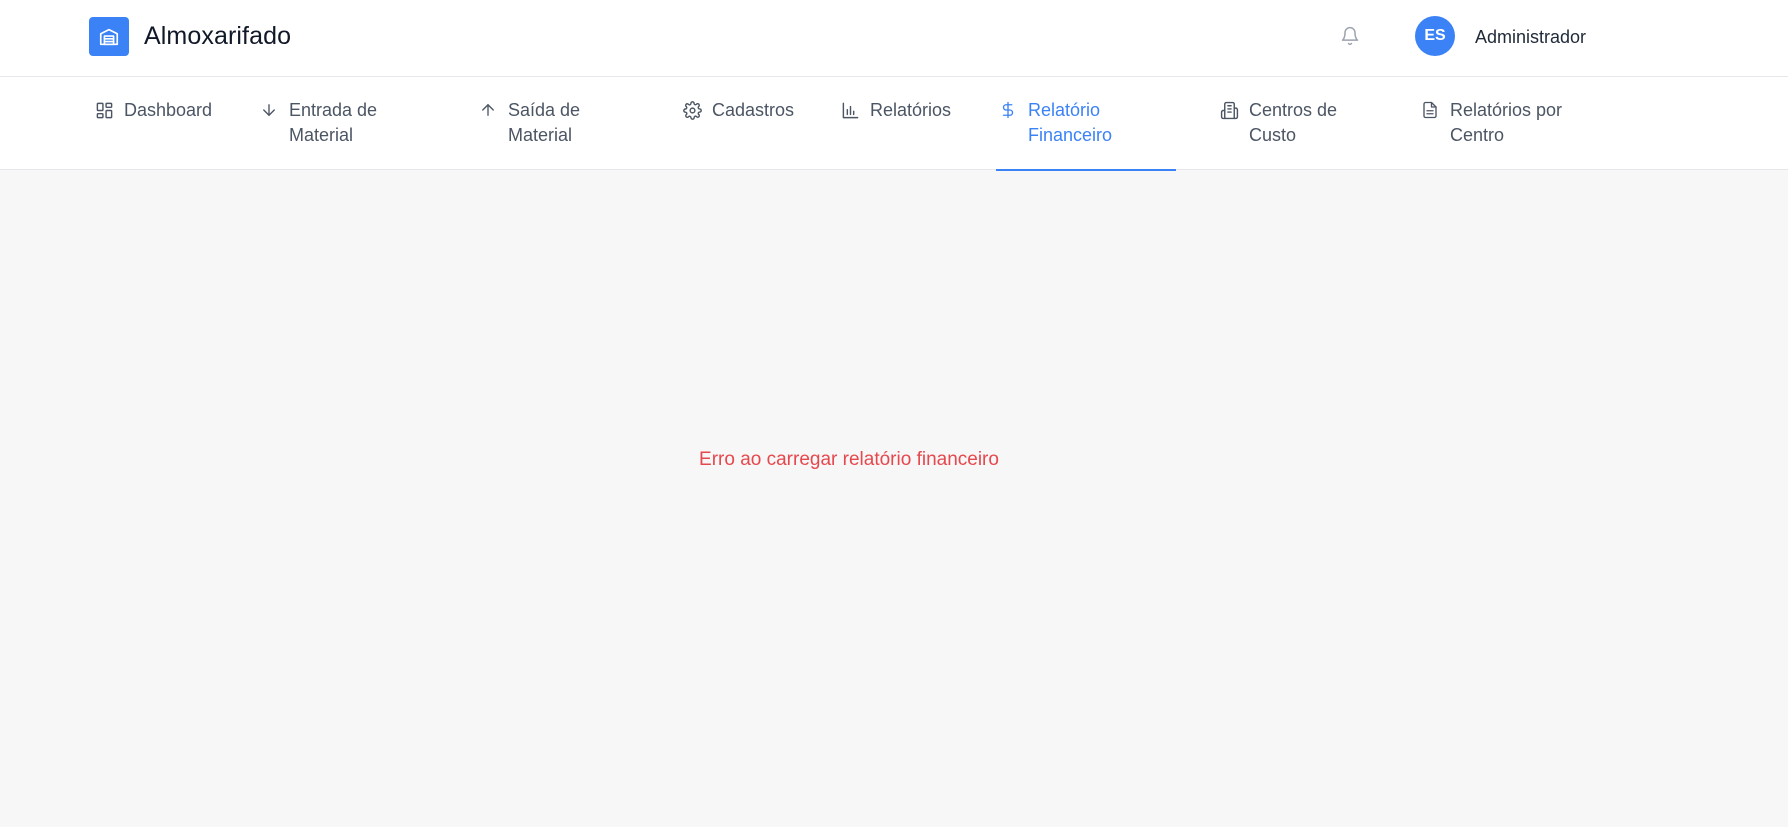 The width and height of the screenshot is (1788, 827). I want to click on dashboard-grid-icon, so click(104, 110).